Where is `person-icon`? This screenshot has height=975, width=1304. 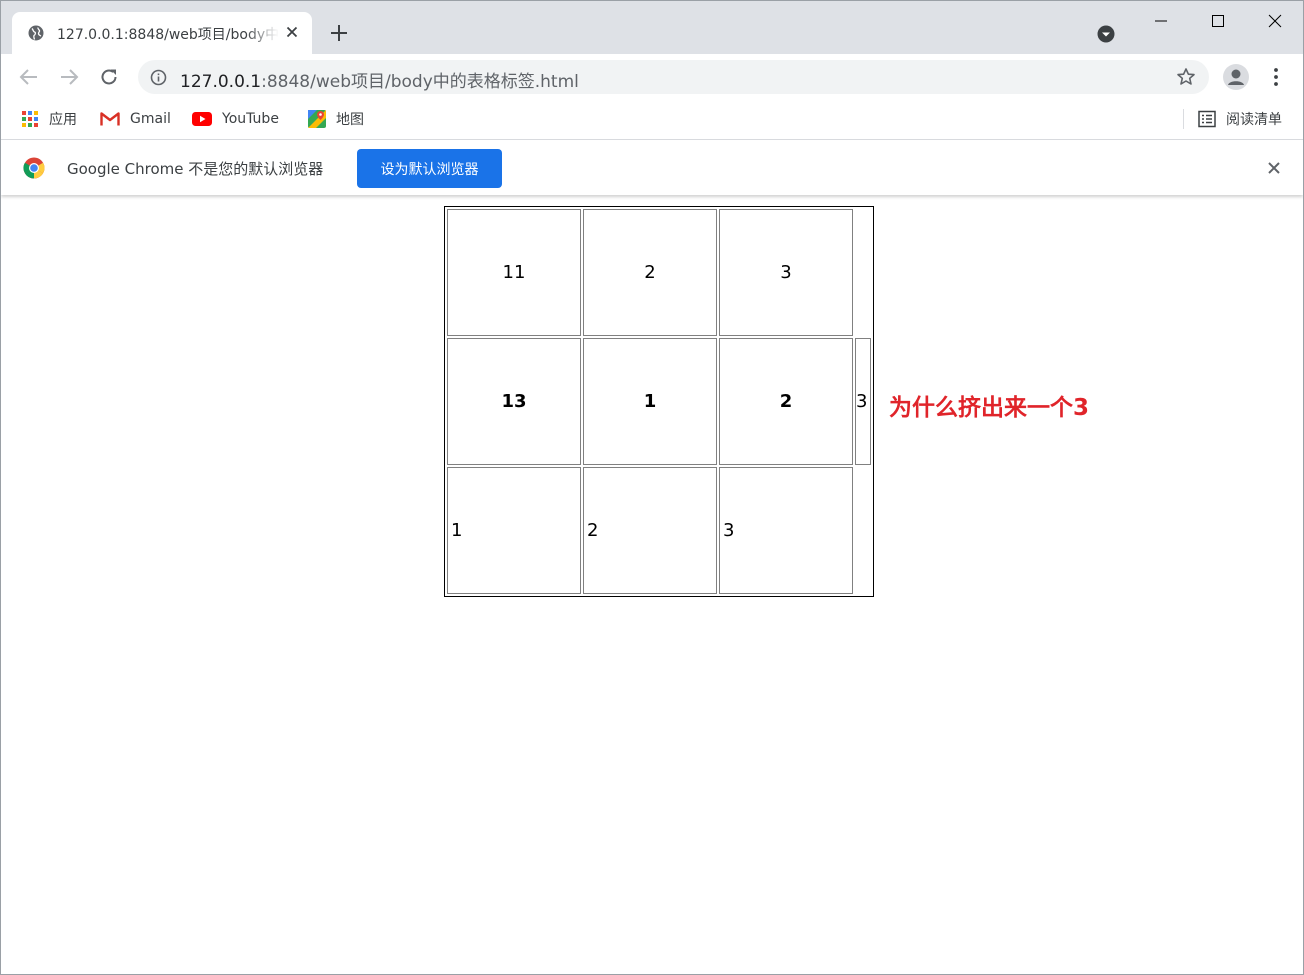
person-icon is located at coordinates (1236, 77).